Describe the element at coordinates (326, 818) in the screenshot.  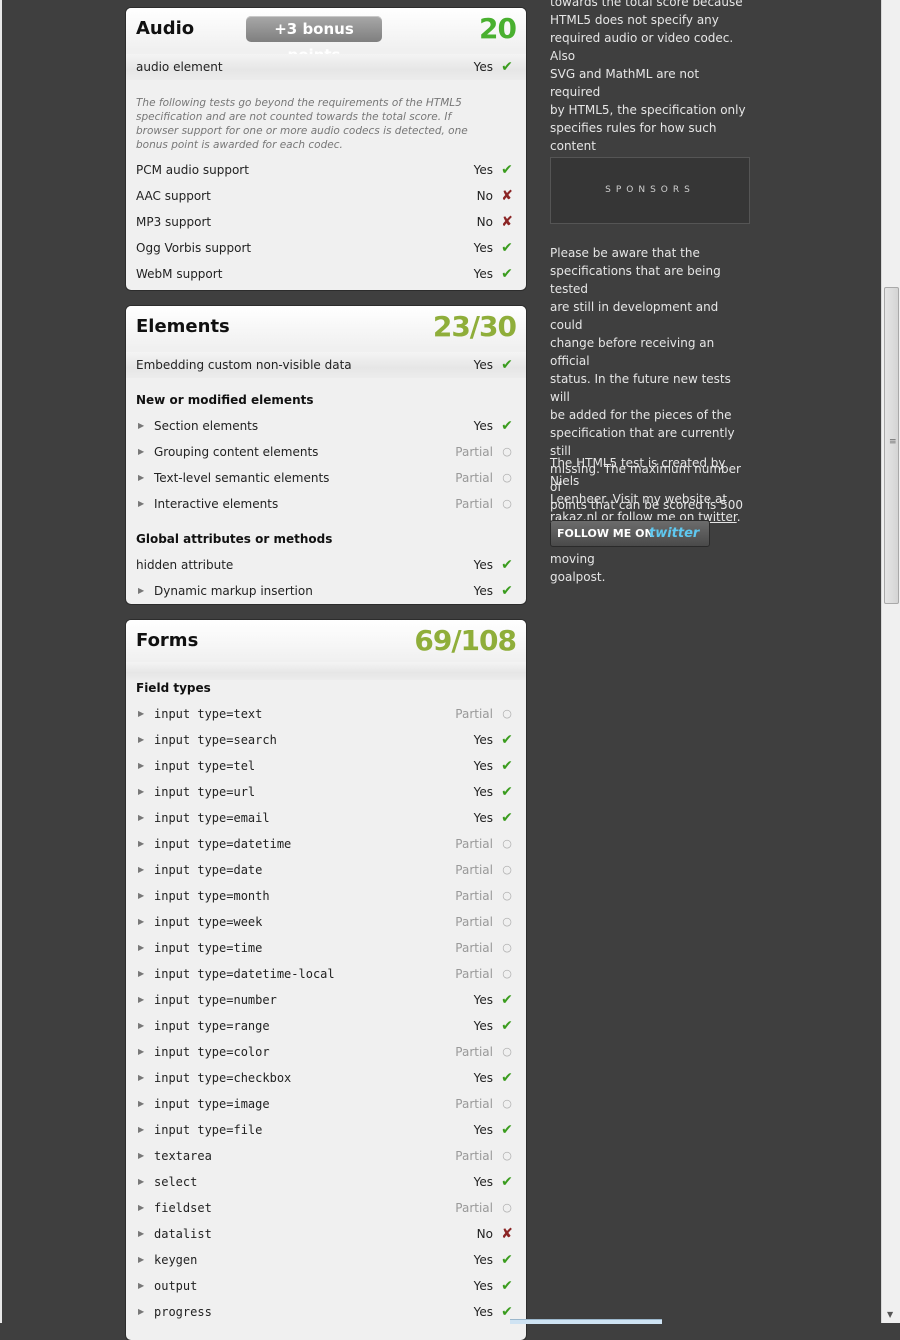
I see `field-type-row: ▶ input type=email Yes ✔` at that location.